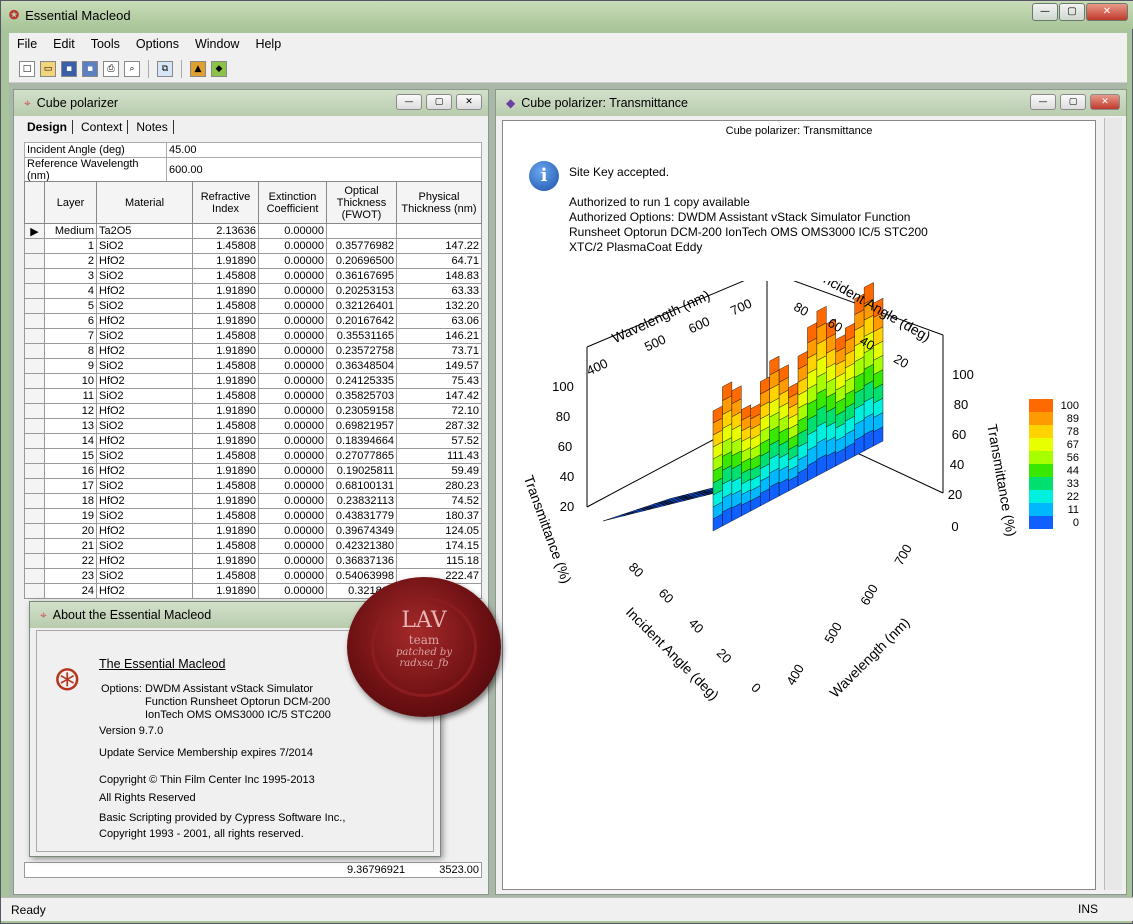 Image resolution: width=1133 pixels, height=924 pixels. Describe the element at coordinates (439, 471) in the screenshot. I see `table-cell: 59.49` at that location.